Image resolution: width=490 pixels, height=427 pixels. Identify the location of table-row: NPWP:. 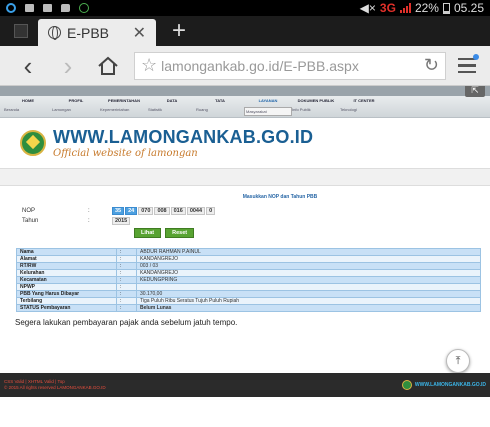
(248, 287).